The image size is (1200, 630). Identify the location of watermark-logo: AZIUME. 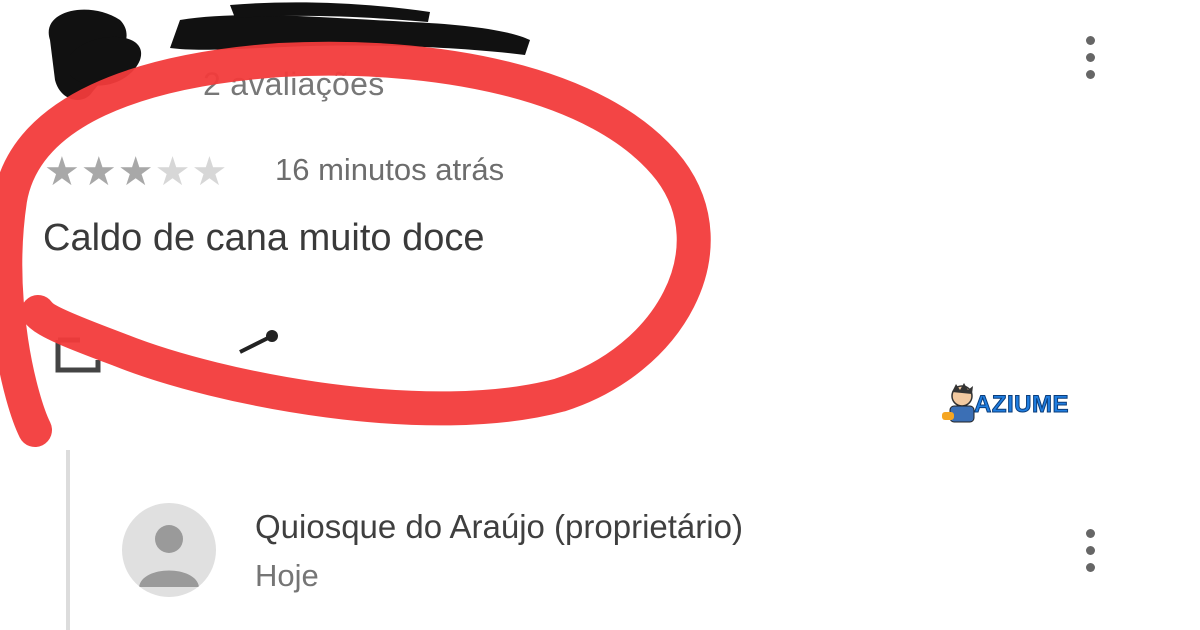
(1015, 405).